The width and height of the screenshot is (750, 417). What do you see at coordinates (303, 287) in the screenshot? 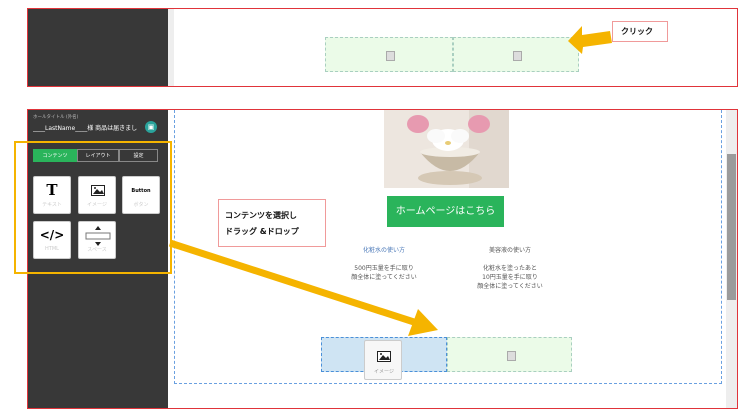
I see `drag-arrow-icon` at bounding box center [303, 287].